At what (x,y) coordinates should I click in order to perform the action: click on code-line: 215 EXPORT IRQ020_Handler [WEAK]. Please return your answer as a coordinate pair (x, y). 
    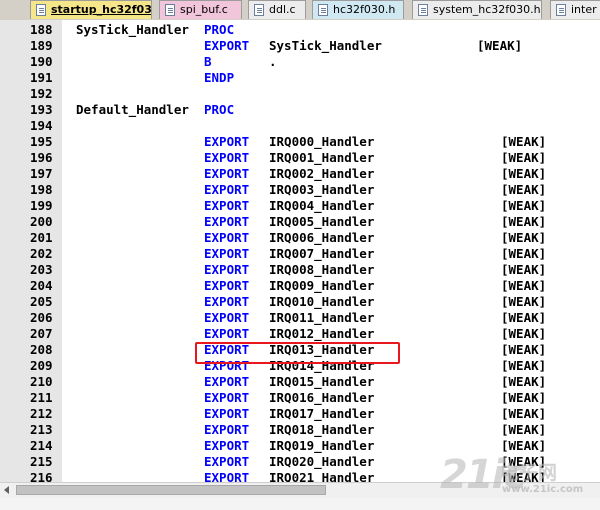
    Looking at the image, I should click on (300, 462).